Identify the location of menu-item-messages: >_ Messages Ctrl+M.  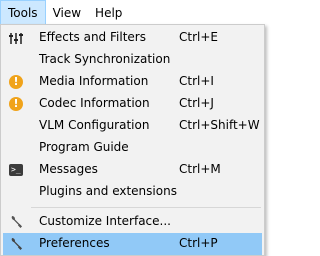
(132, 170).